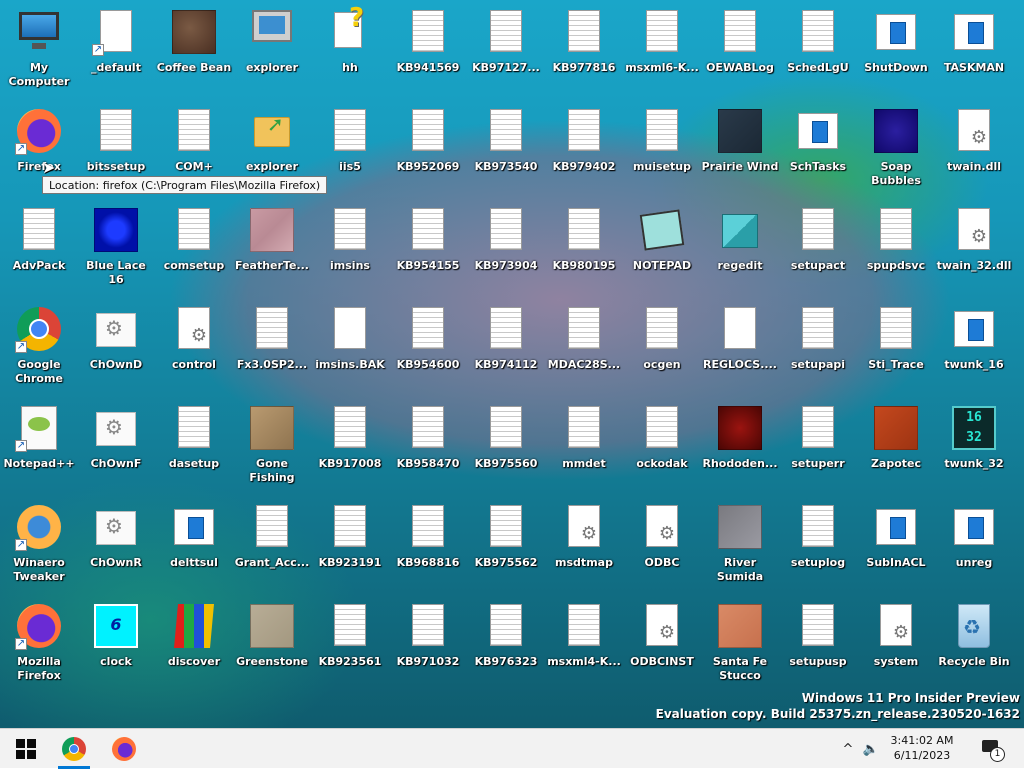  What do you see at coordinates (428, 545) in the screenshot?
I see `desktop-icon: KB968816` at bounding box center [428, 545].